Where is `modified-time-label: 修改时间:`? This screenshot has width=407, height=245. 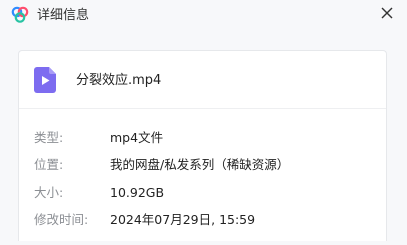 modified-time-label: 修改时间: is located at coordinates (61, 219).